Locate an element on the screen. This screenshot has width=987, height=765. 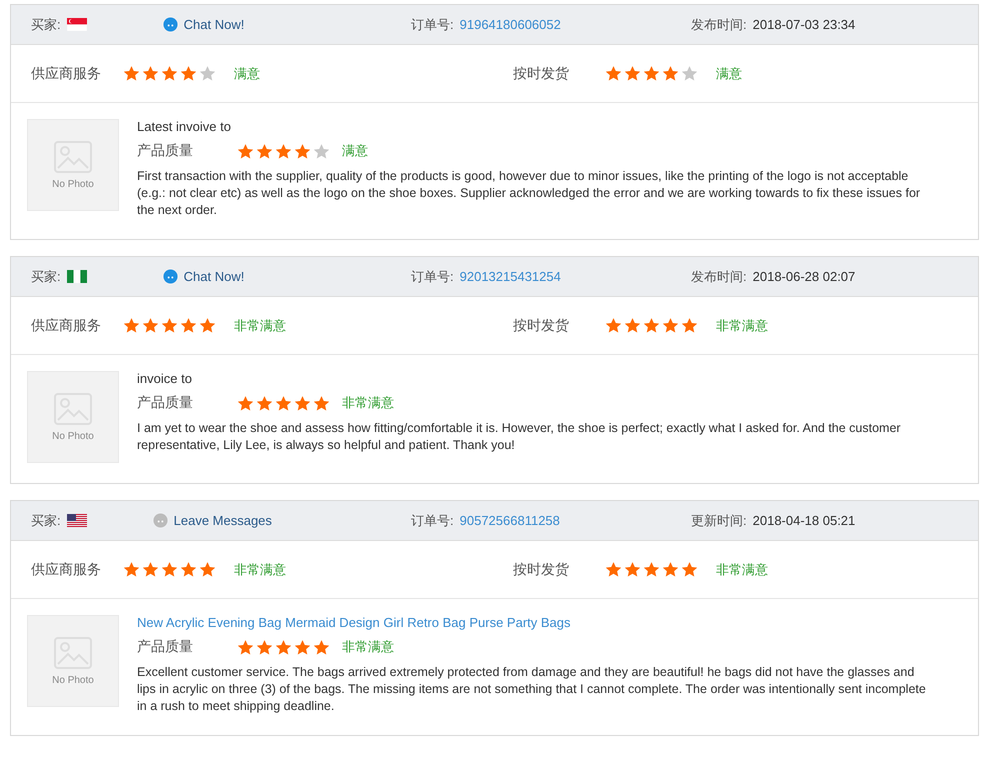
review-comment: Excellent customer service. The bags arrived extremely protected from damage and they are beautiful! he bags did not have the glasses and lips in acrylic on three (3) of the bags. The missing items are not something that I cannot complete. The order was intentionally sent incomplete in a rush to meet shipping deadline. is located at coordinates (532, 689).